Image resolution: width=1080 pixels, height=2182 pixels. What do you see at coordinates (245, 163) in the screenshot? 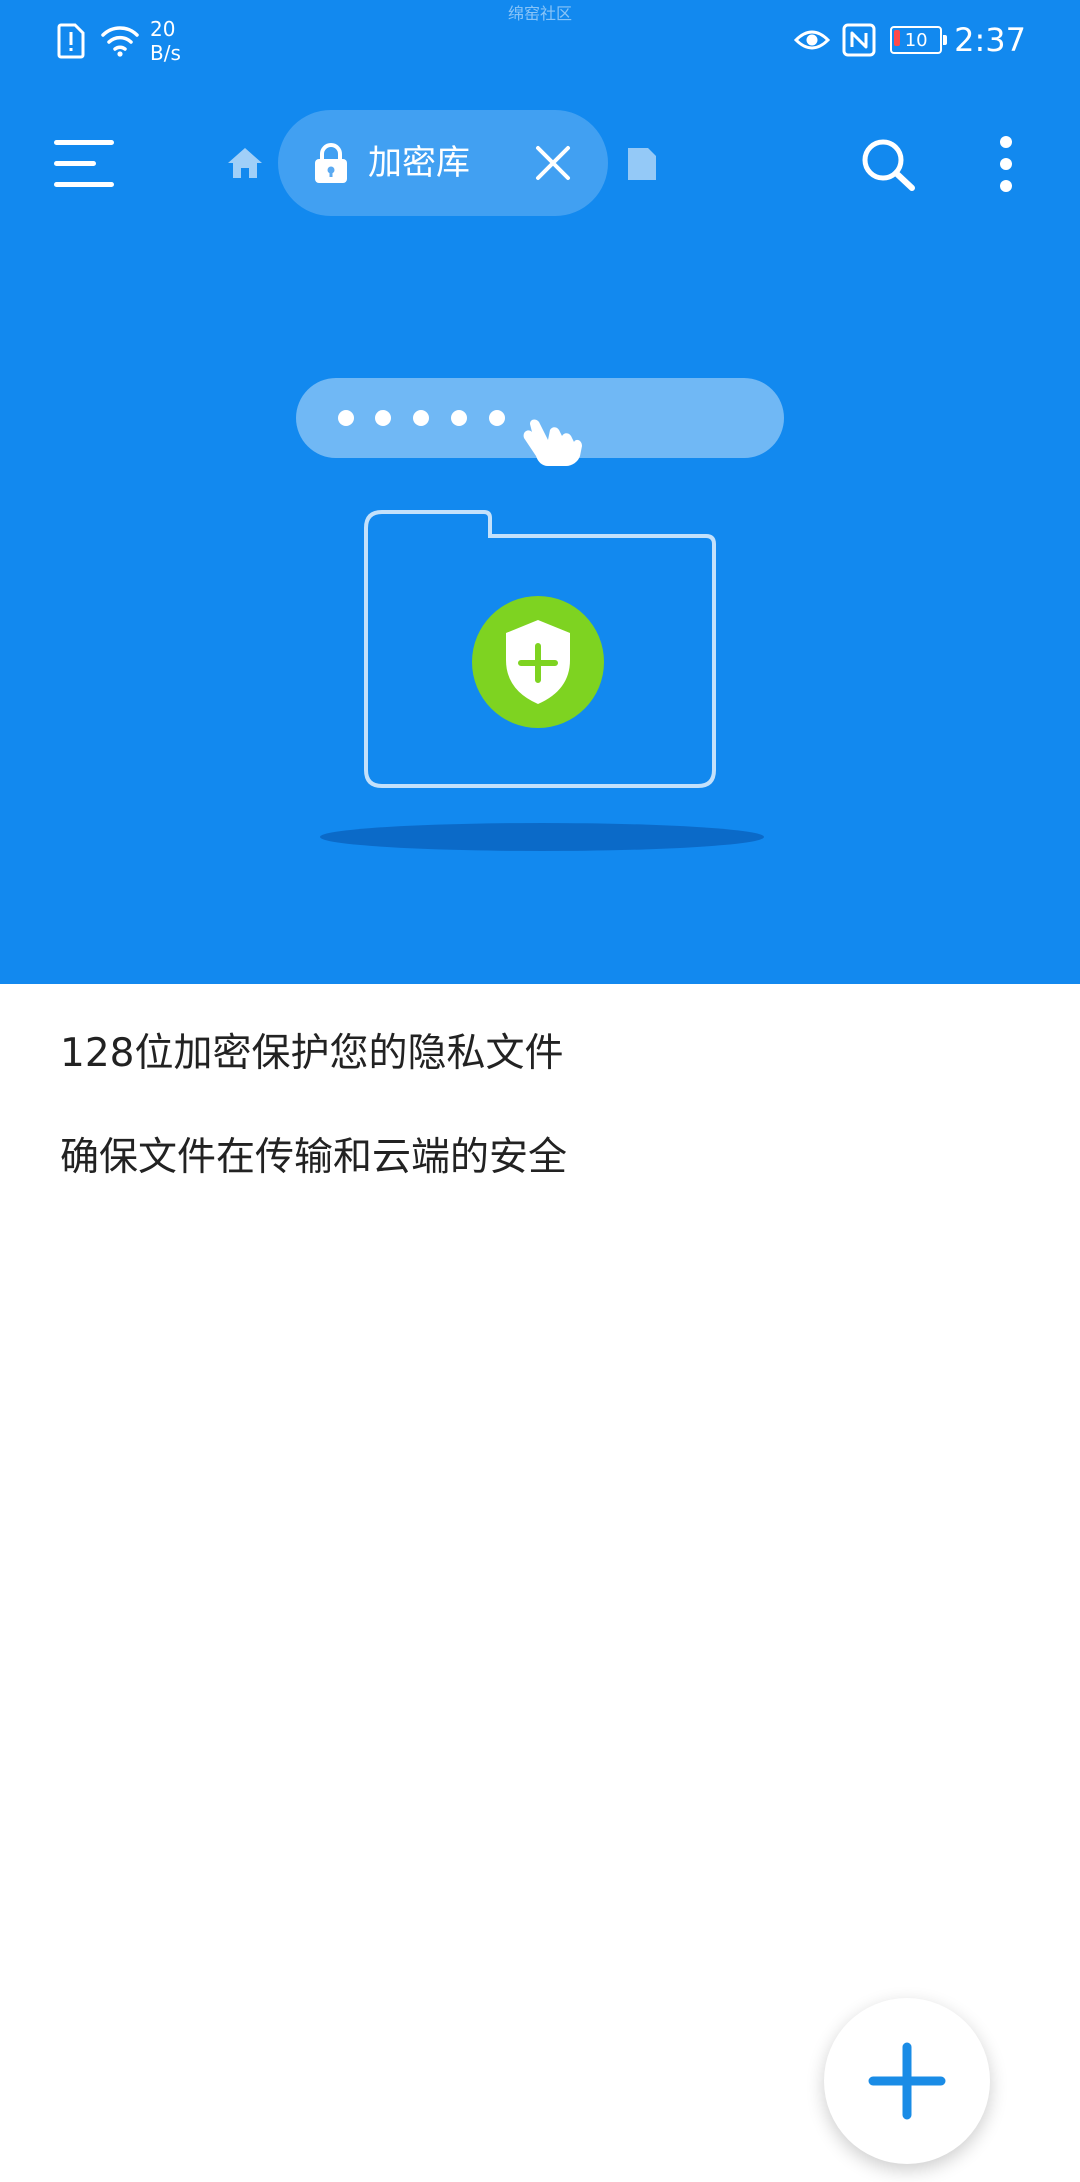
I see `home-icon` at bounding box center [245, 163].